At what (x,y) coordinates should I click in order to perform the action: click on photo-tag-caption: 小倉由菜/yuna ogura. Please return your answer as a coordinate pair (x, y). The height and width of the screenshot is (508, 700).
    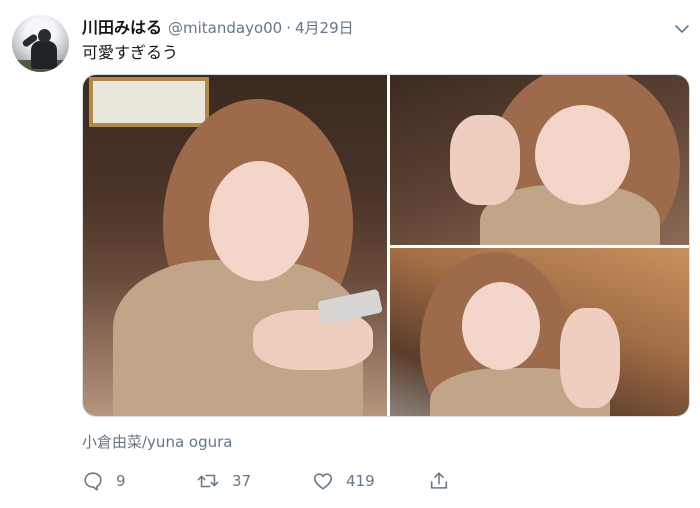
    Looking at the image, I should click on (157, 441).